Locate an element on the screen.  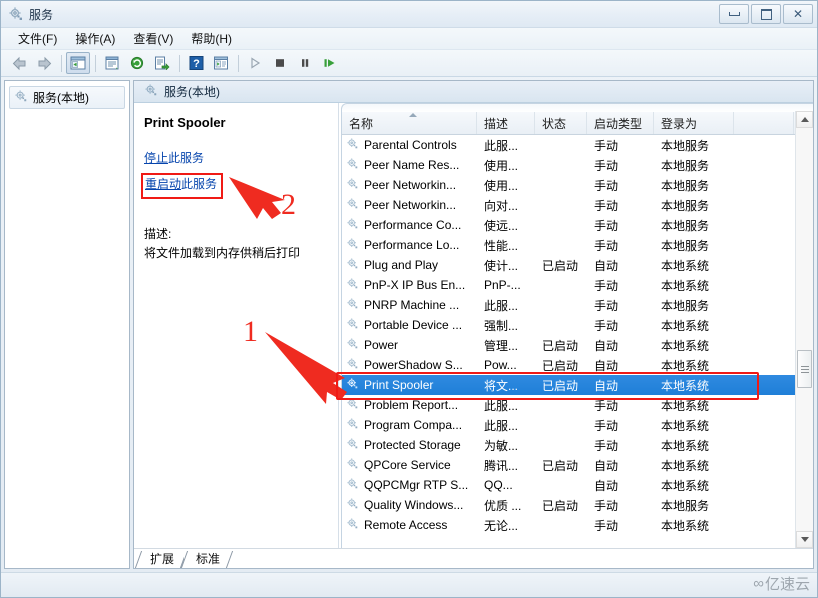
scrollbar-thumb is located at coordinates (804, 369).